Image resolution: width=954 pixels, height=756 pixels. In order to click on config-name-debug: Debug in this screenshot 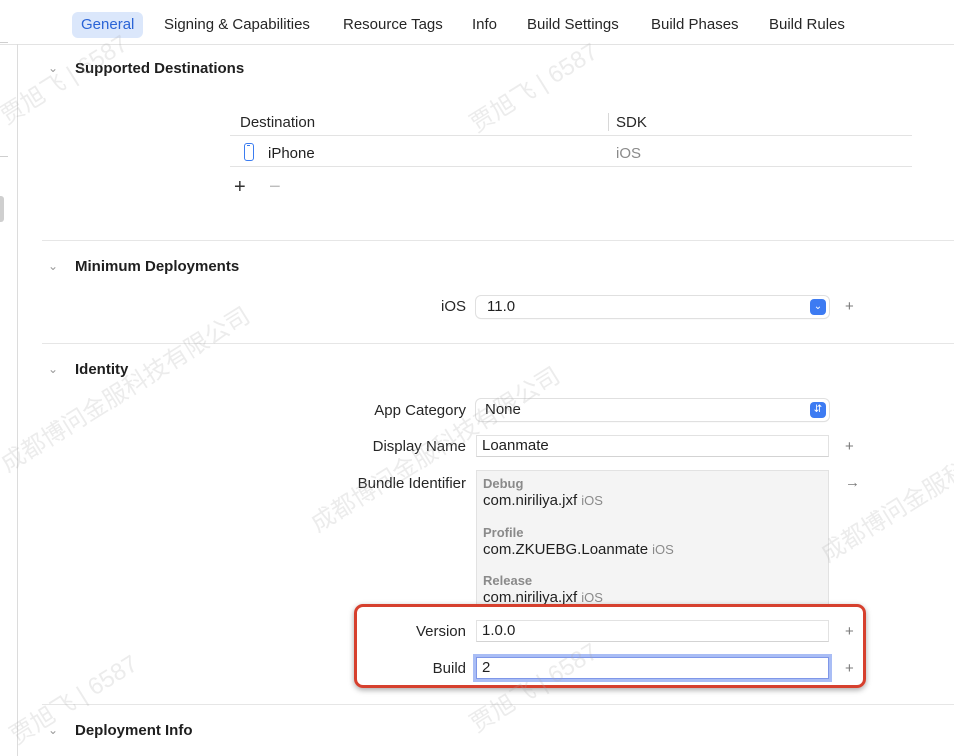, I will do `click(503, 483)`.